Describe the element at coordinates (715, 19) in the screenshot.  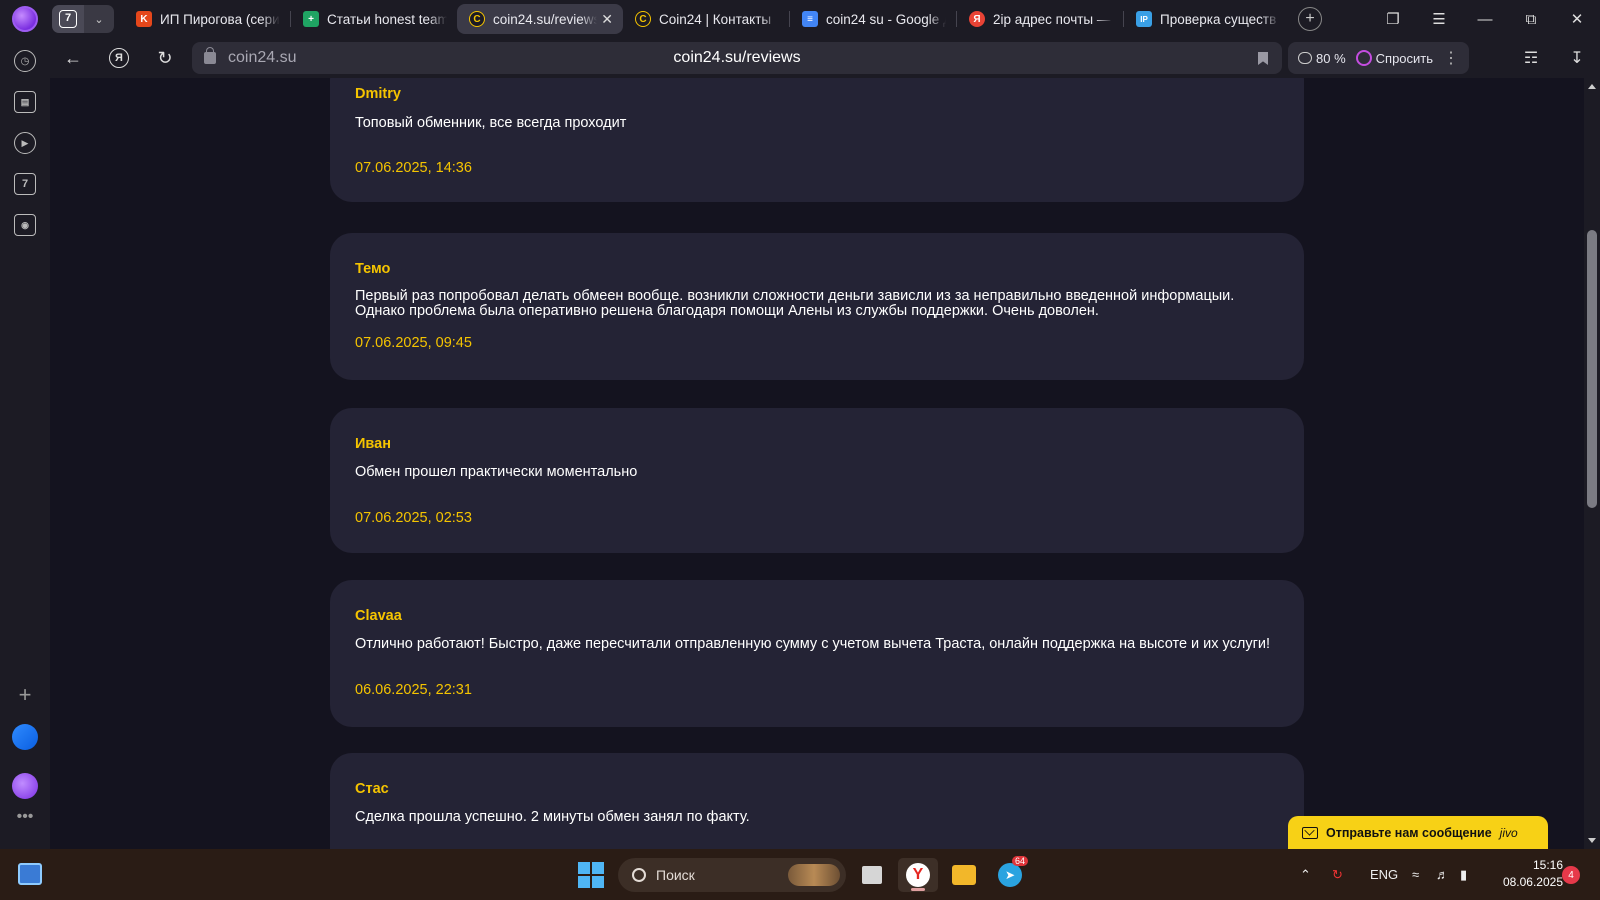
I see `tab-label: Coin24 | Контакты` at that location.